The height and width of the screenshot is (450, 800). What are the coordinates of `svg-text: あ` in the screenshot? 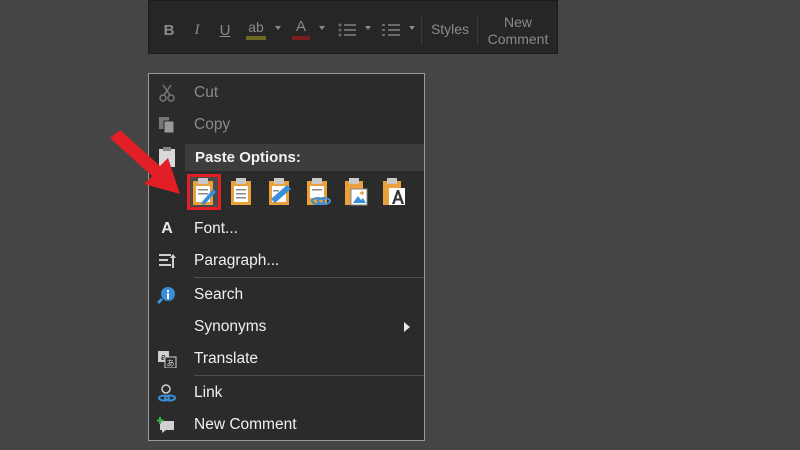 It's located at (171, 363).